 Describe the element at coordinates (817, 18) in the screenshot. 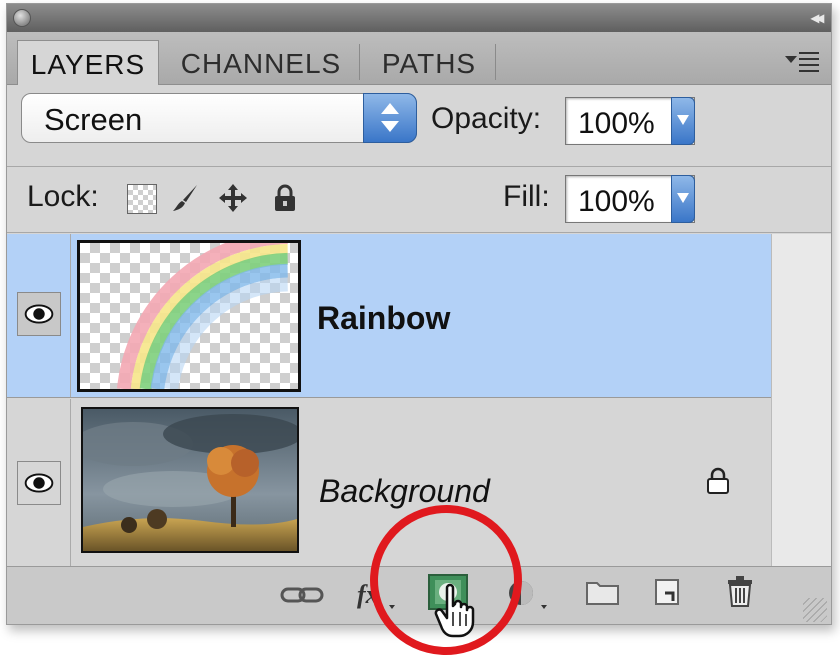

I see `collapse-panel-icon: ◂◂` at that location.